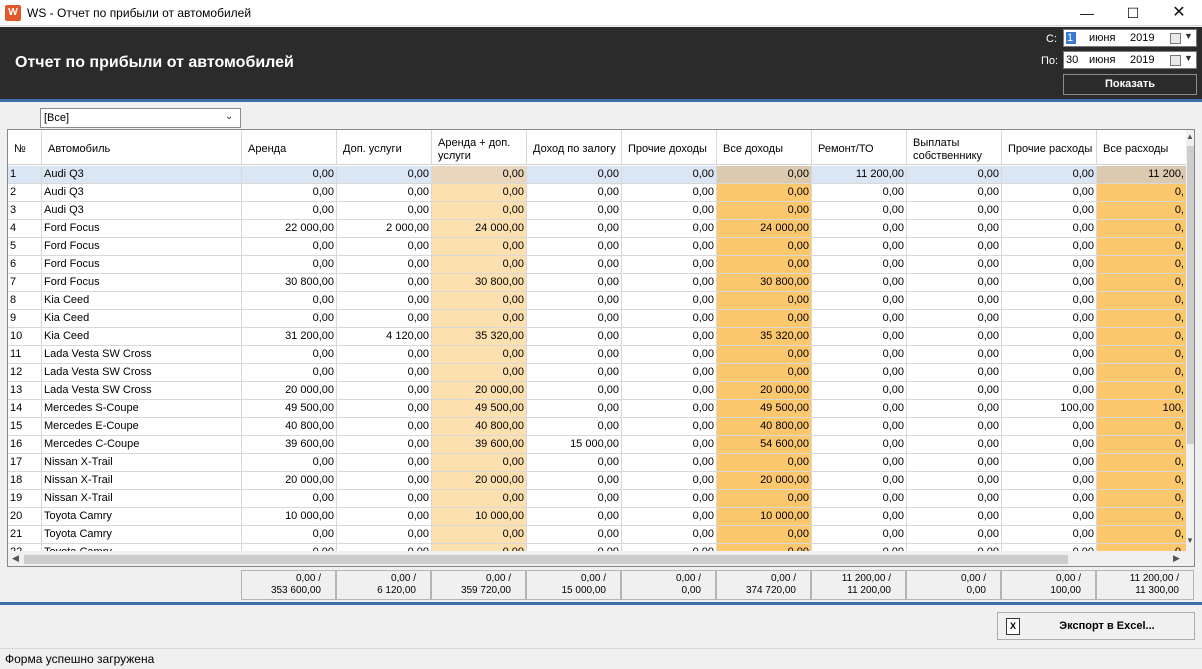 This screenshot has height=669, width=1202. Describe the element at coordinates (25, 337) in the screenshot. I see `cell-col-number: 10` at that location.